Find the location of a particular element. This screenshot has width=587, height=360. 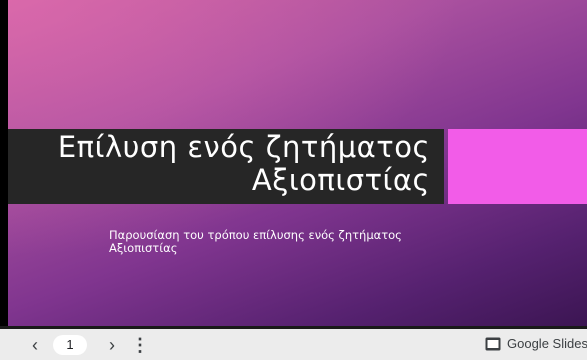

google-slides-icon is located at coordinates (493, 344).